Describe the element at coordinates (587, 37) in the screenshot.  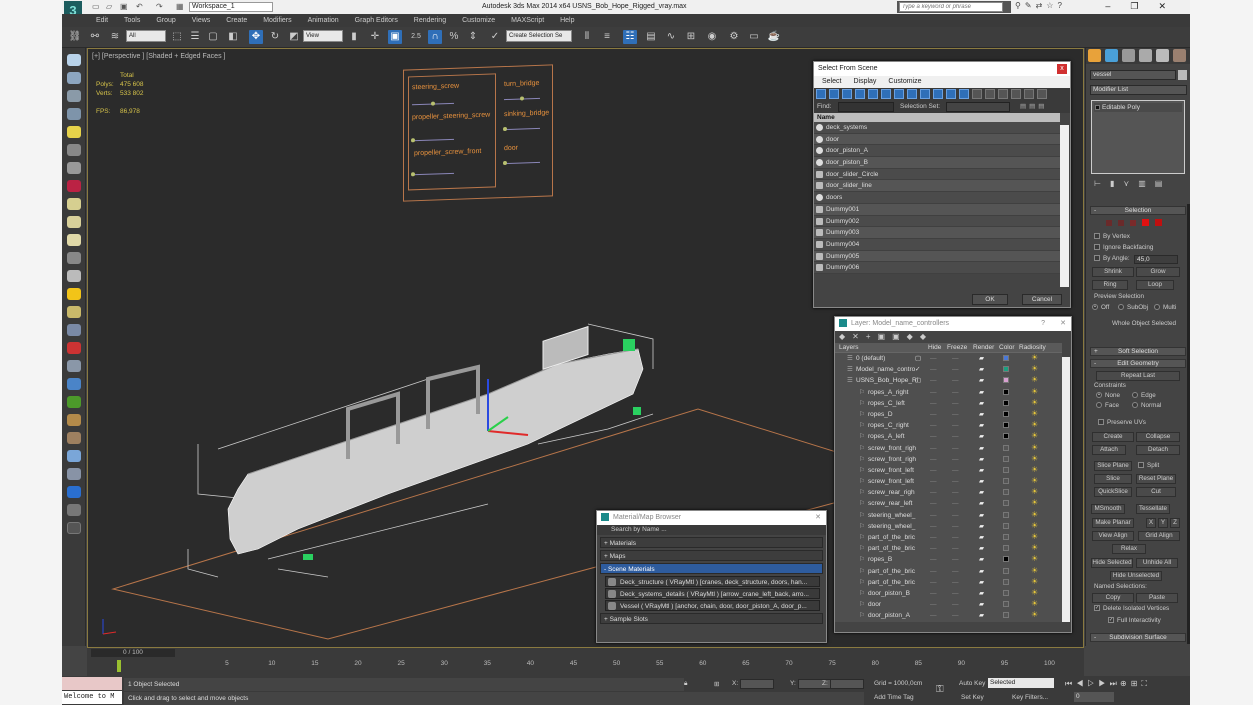
I see `mirror-icon: ⫴` at that location.